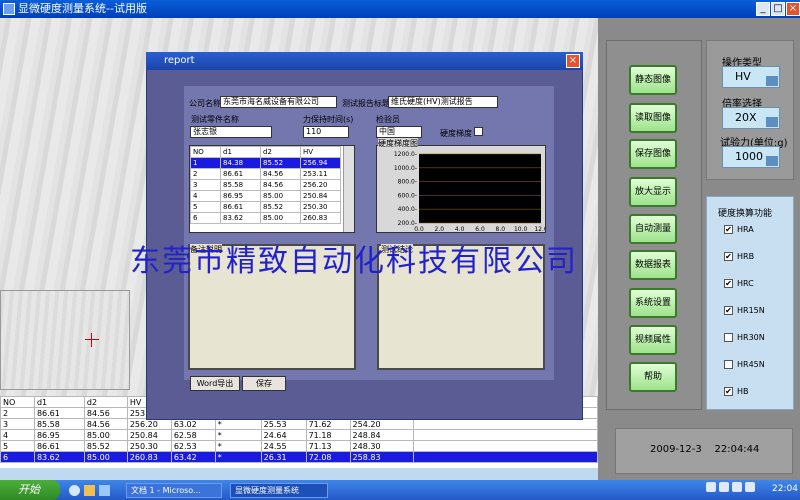  I want to click on table-row: 4 86.95 85.00 250.84 62.58 * 24.64 71.18 248.84, so click(299, 435).